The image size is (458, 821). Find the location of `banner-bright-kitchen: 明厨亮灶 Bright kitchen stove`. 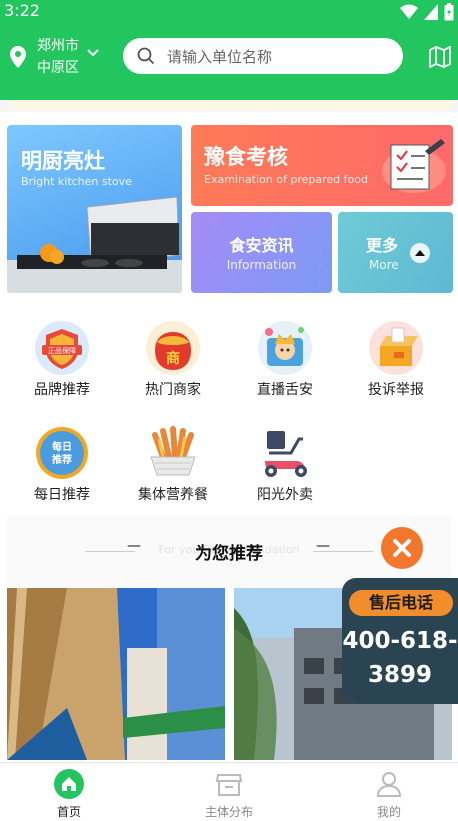

banner-bright-kitchen: 明厨亮灶 Bright kitchen stove is located at coordinates (94, 209).